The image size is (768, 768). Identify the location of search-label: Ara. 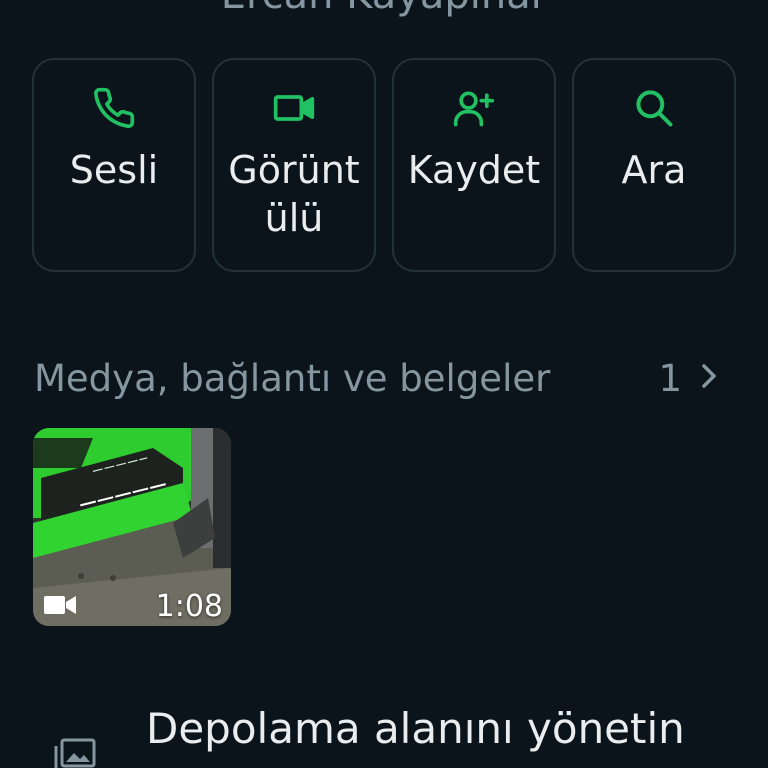
(654, 170).